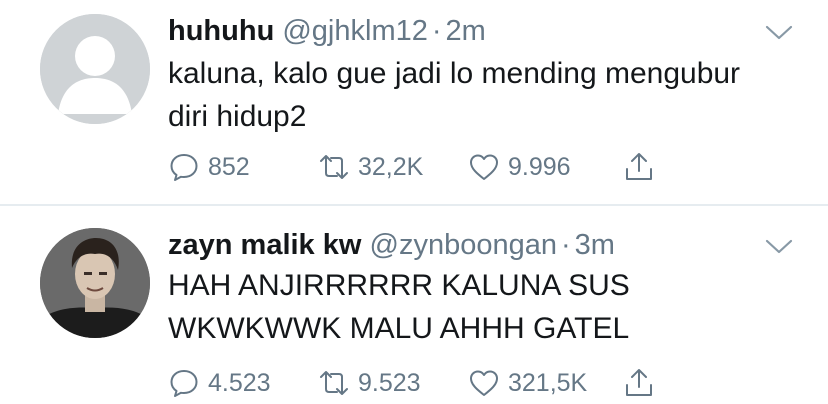 This screenshot has width=828, height=404. I want to click on like-button: 321,5K, so click(527, 383).